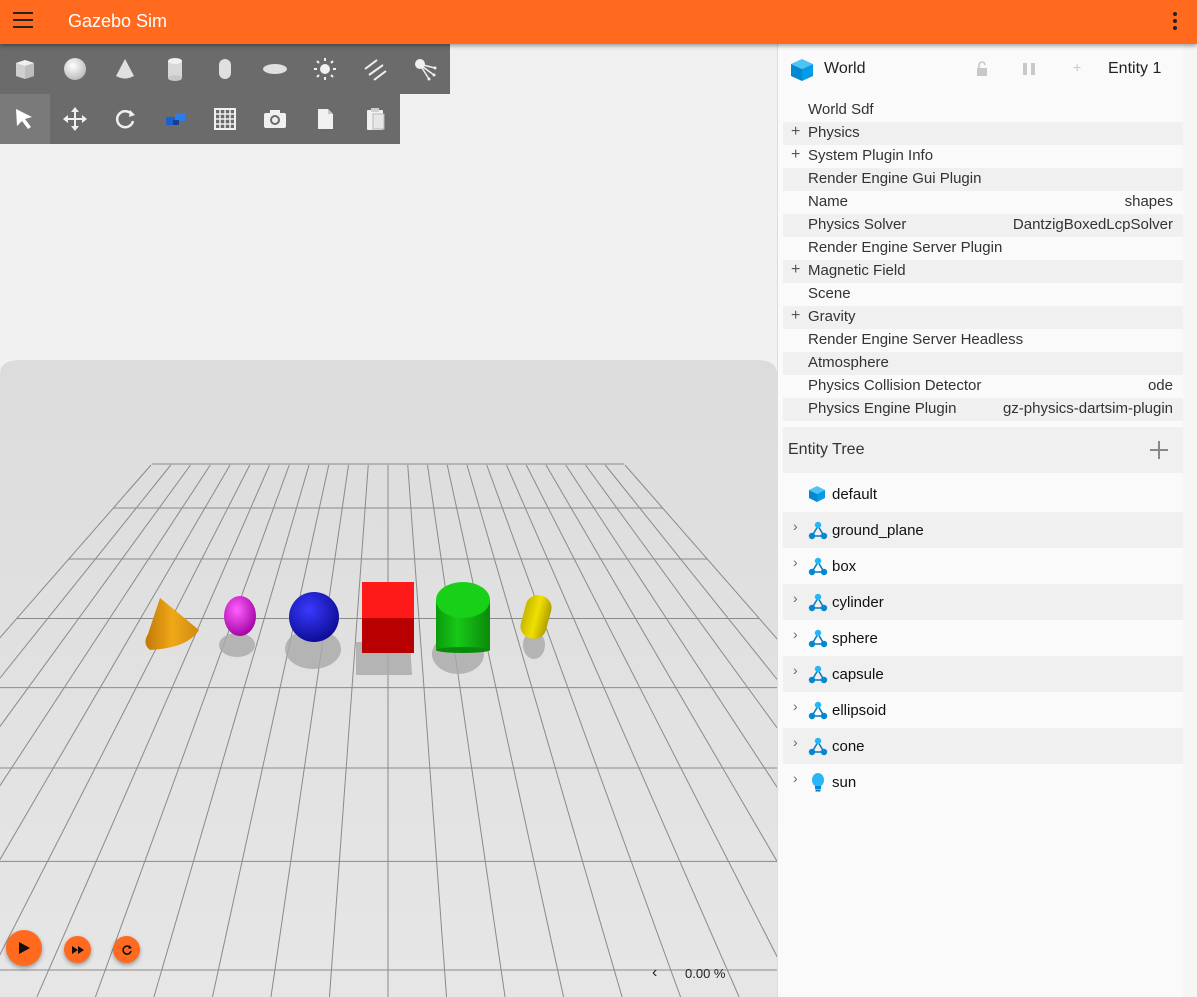 This screenshot has height=997, width=1197. What do you see at coordinates (983, 110) in the screenshot?
I see `component-row: World Sdf` at bounding box center [983, 110].